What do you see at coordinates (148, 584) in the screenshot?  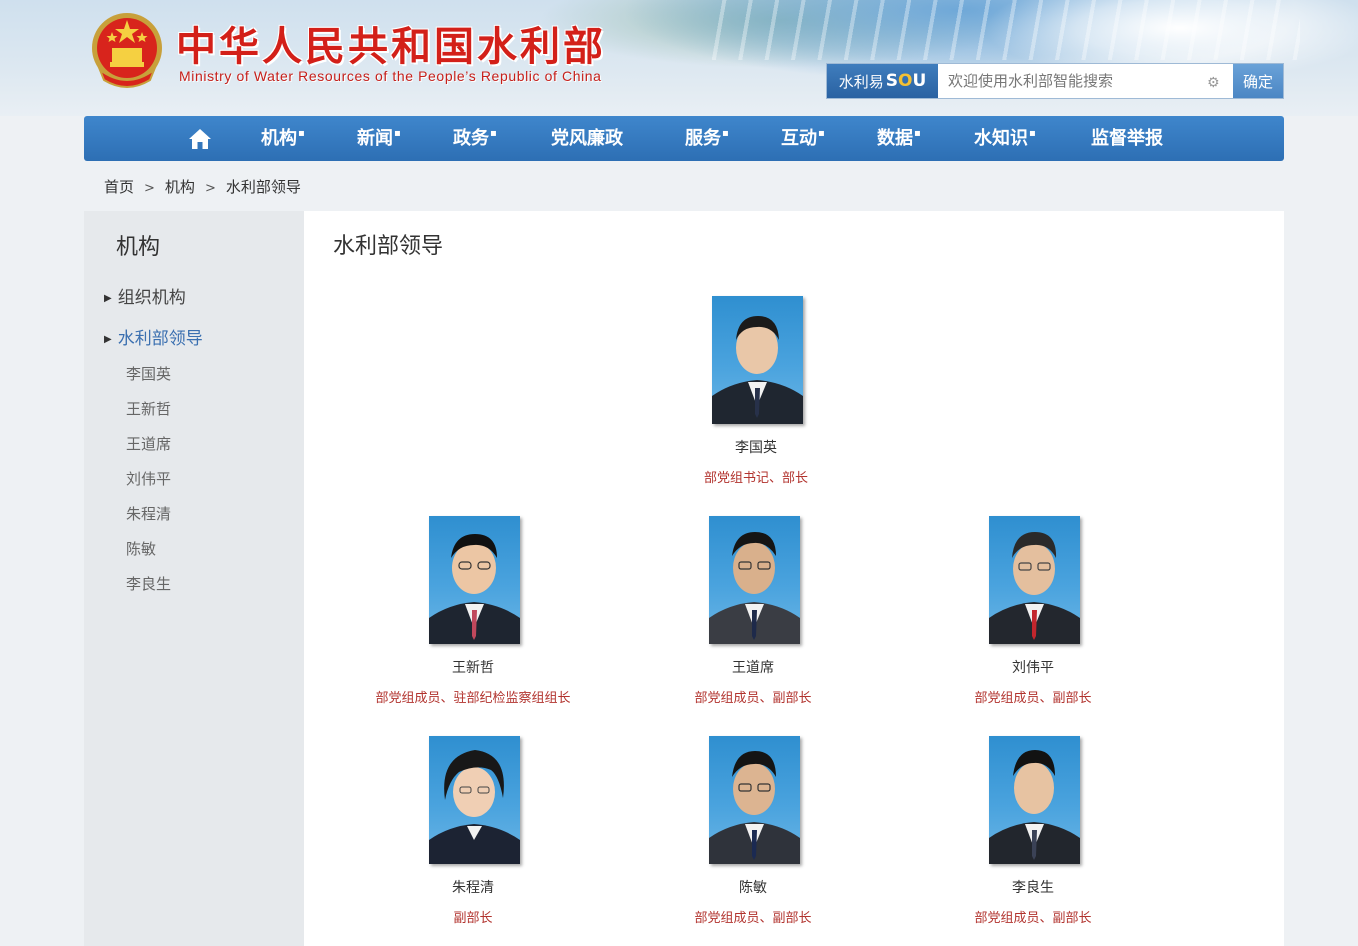 I see `sidebar-leader-link: 李良生` at bounding box center [148, 584].